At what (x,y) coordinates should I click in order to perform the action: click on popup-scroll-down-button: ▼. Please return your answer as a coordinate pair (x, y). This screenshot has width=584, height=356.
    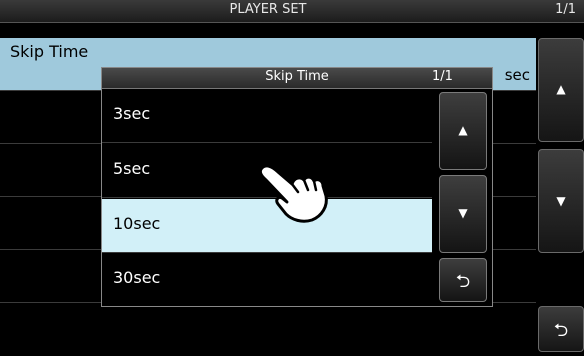
    Looking at the image, I should click on (463, 214).